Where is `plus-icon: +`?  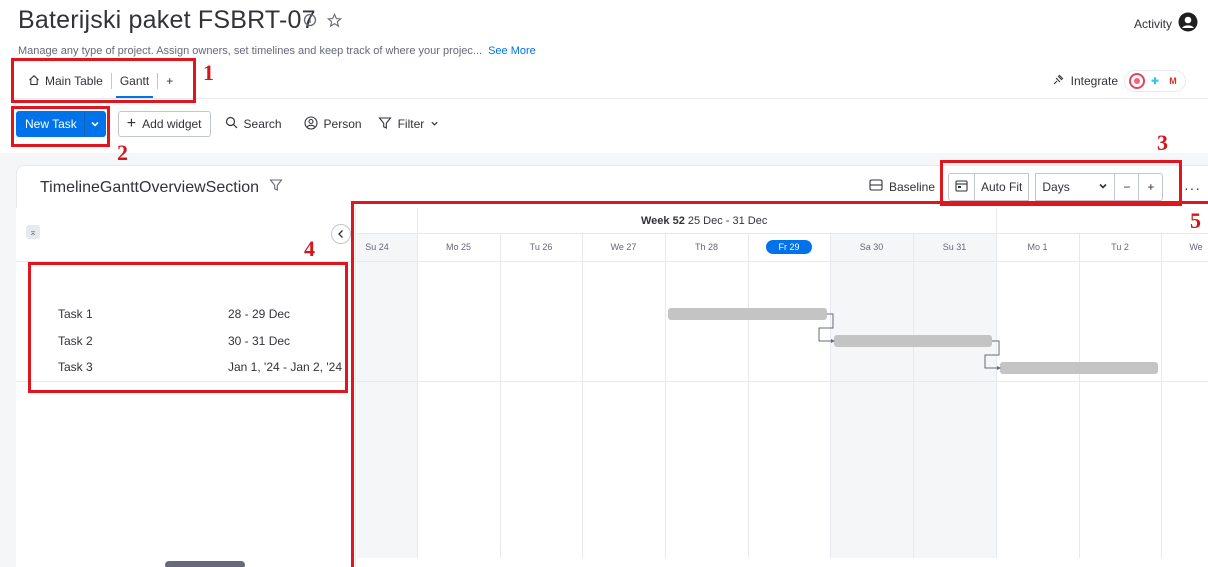 plus-icon: + is located at coordinates (131, 123).